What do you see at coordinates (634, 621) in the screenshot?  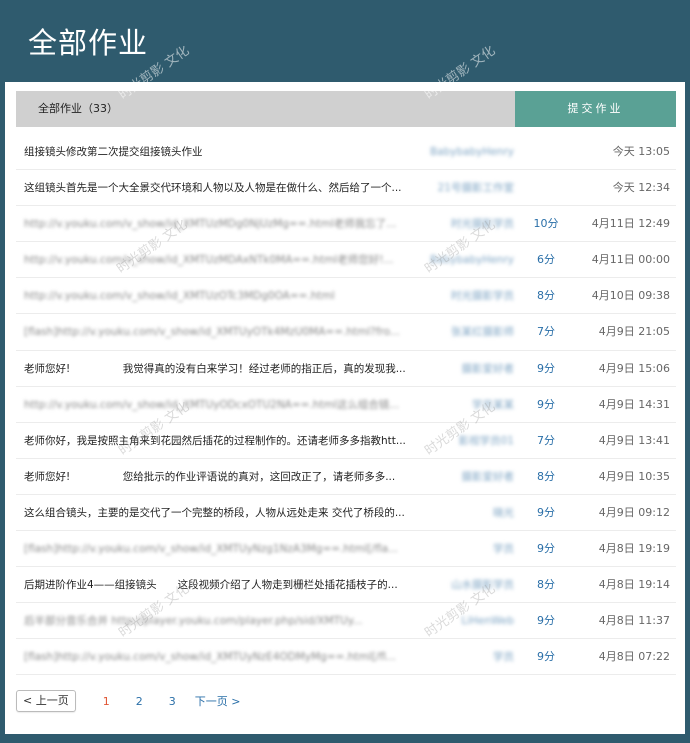 I see `timestamp: 4月8日 11:37` at bounding box center [634, 621].